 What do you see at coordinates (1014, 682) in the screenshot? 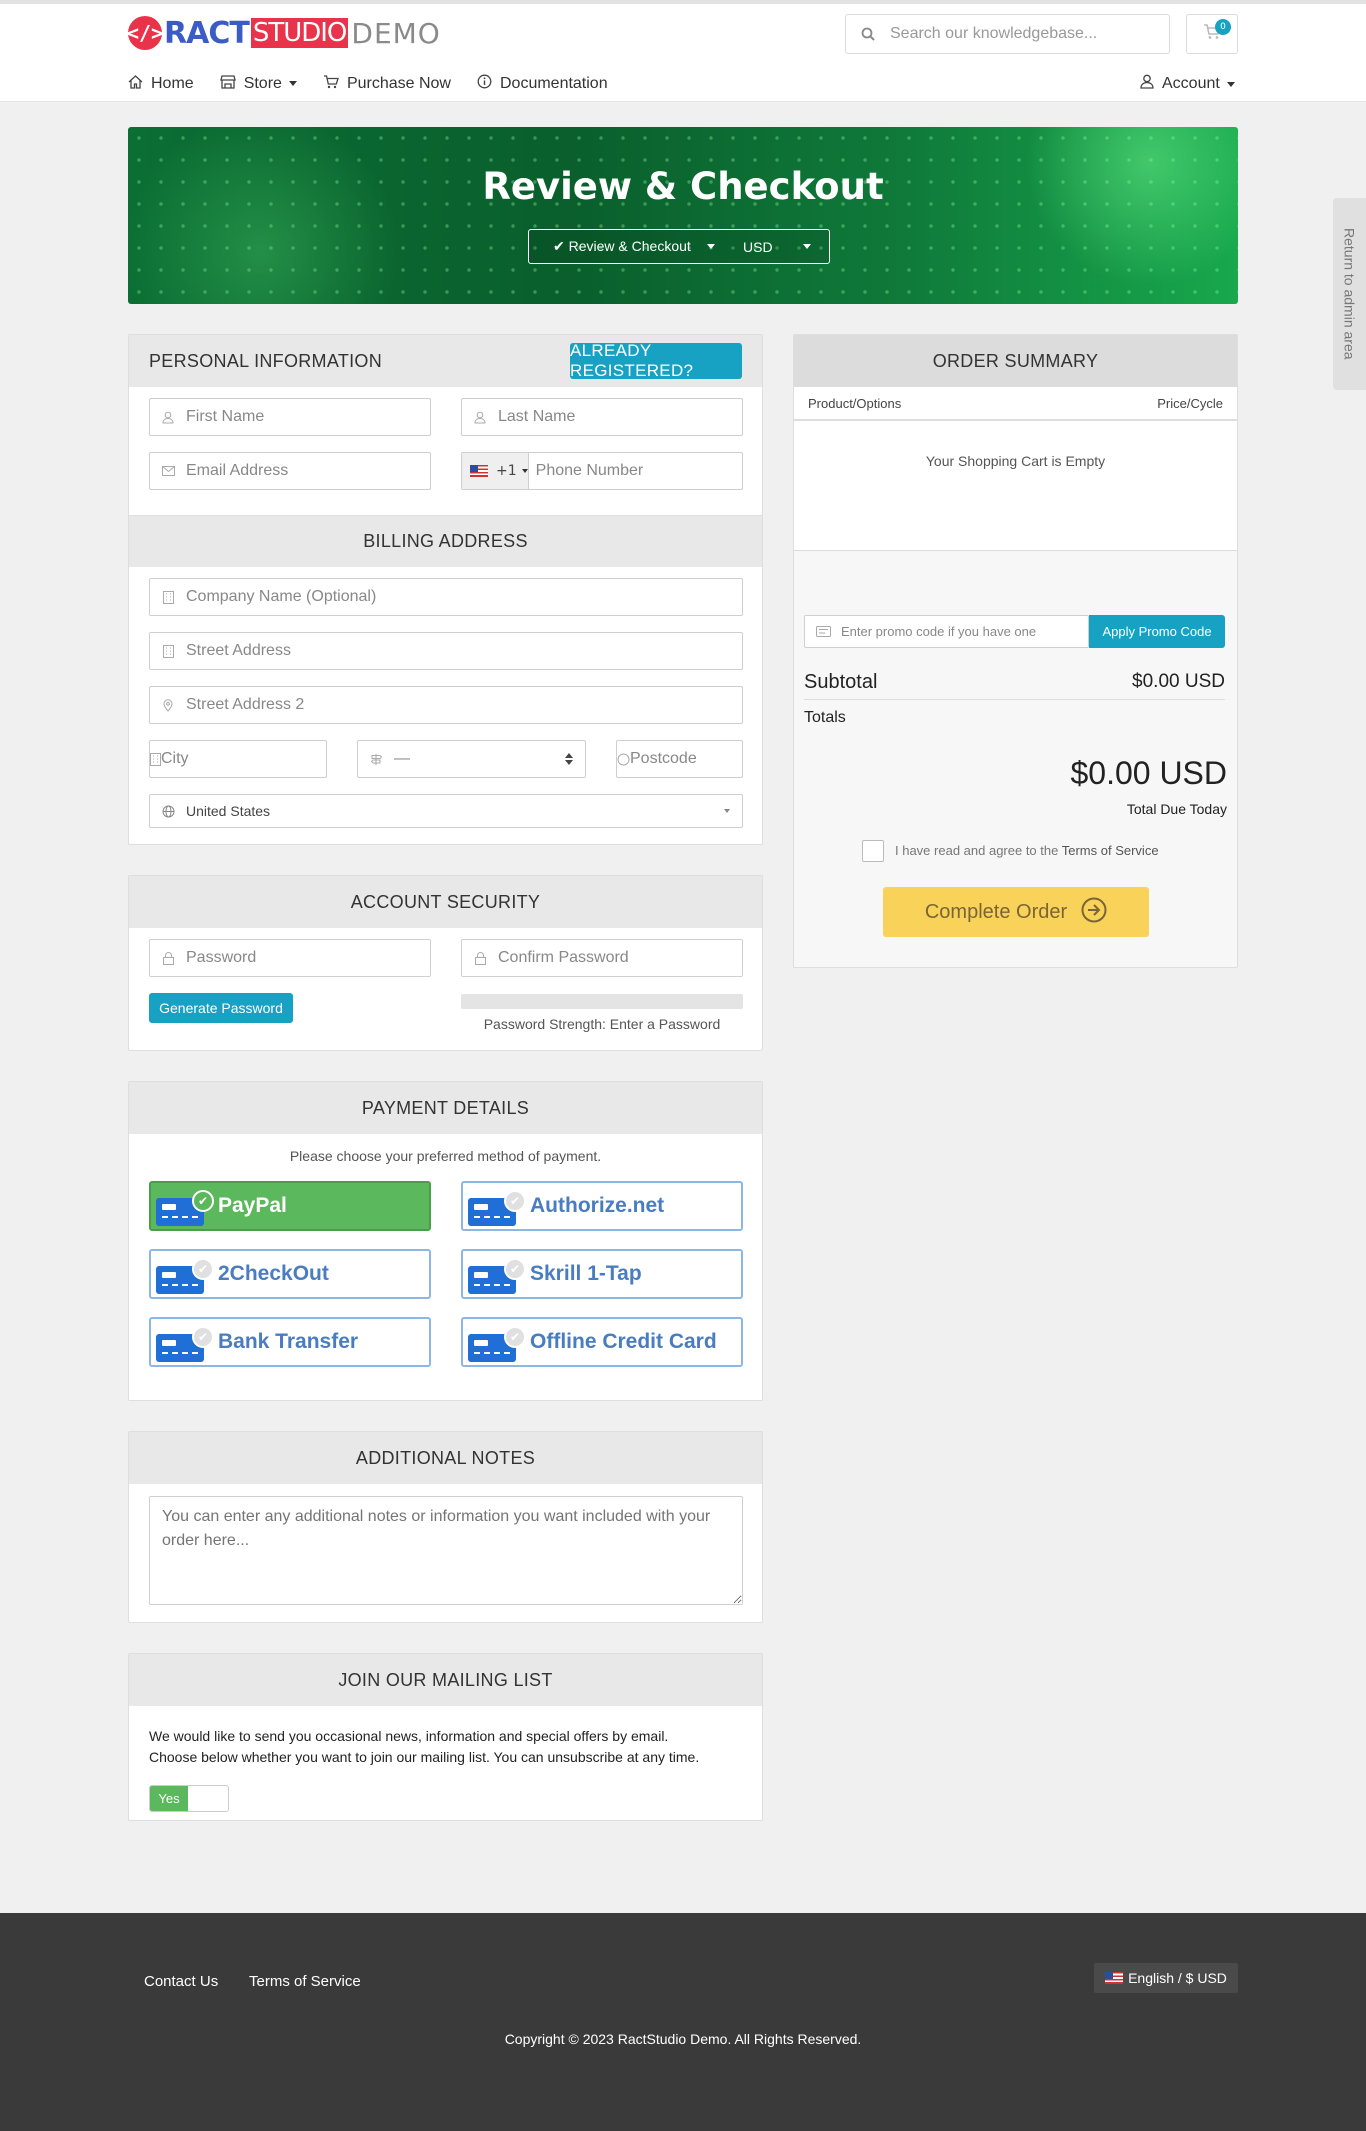
I see `subtotal-row: Subtotal $0.00 USD` at bounding box center [1014, 682].